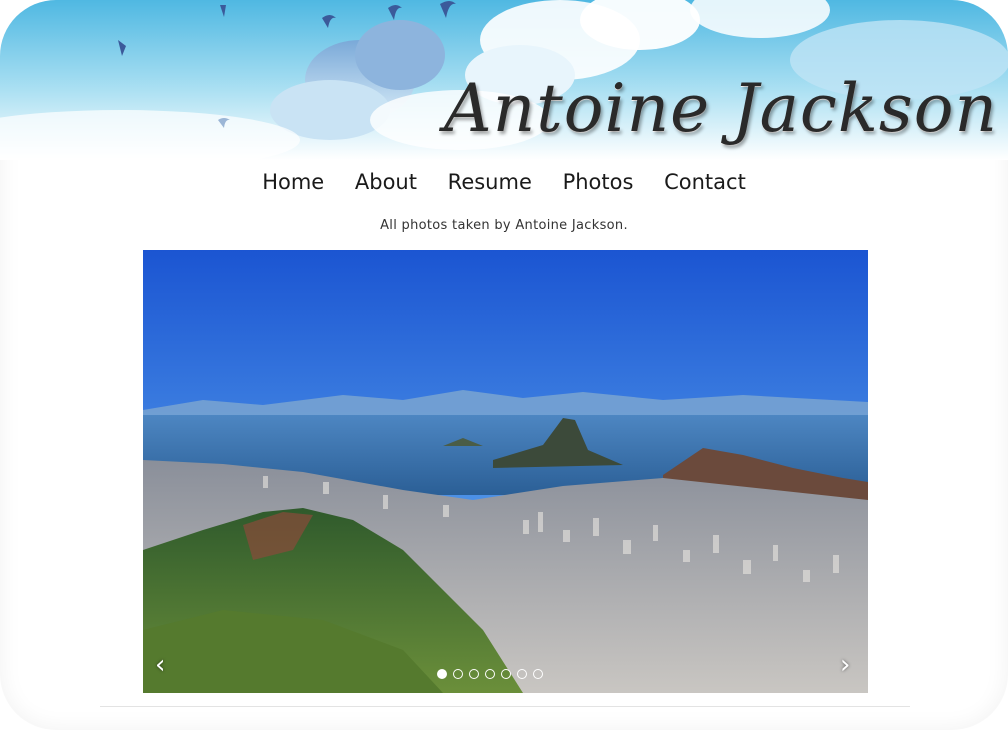 This screenshot has width=1008, height=730. What do you see at coordinates (845, 665) in the screenshot?
I see `slideshow-next-arrow-icon: ›` at bounding box center [845, 665].